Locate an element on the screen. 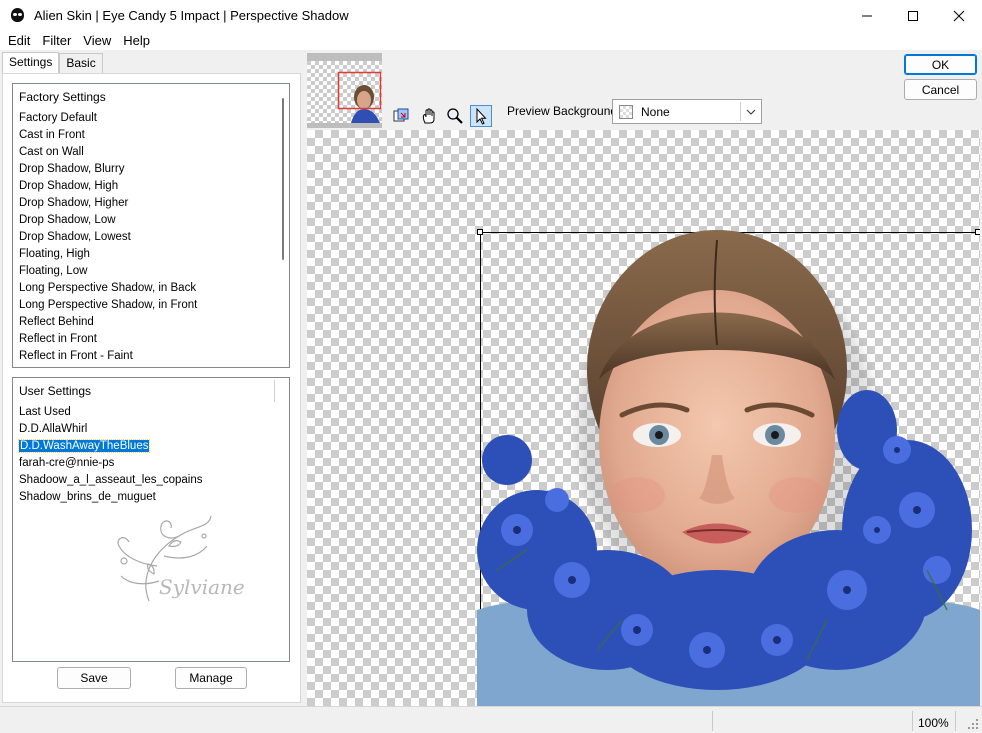 Image resolution: width=982 pixels, height=733 pixels. zoom-level: 100% is located at coordinates (933, 723).